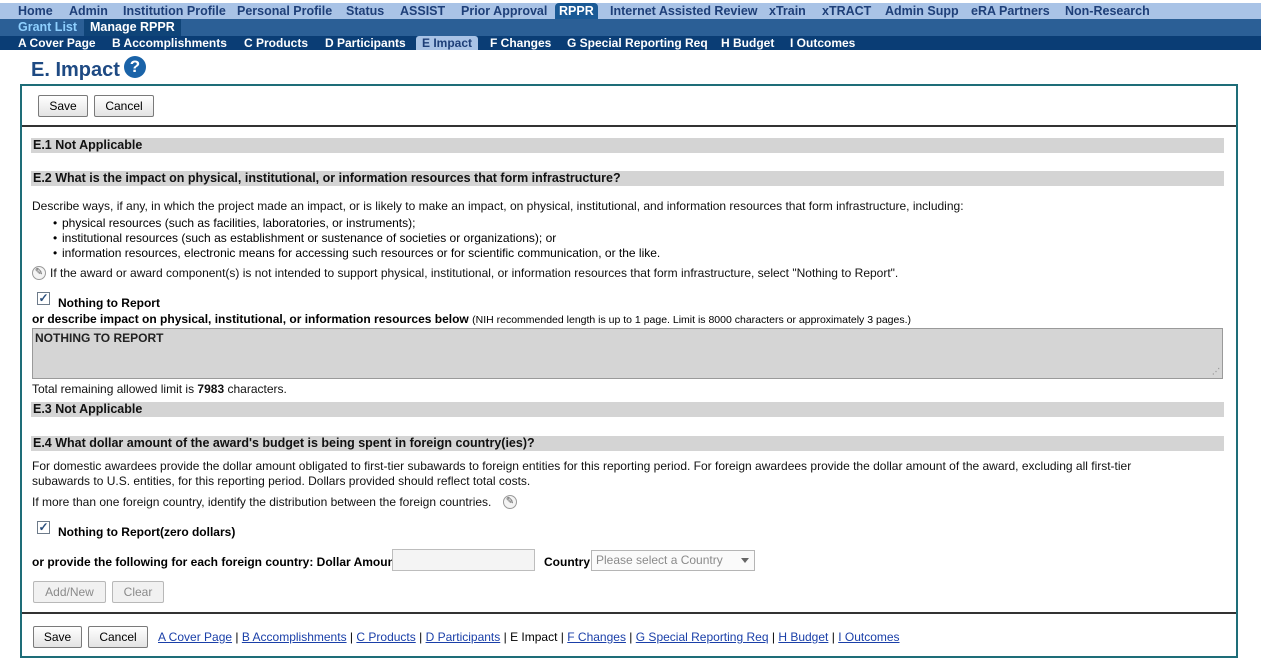 The width and height of the screenshot is (1261, 672). What do you see at coordinates (109, 303) in the screenshot?
I see `nothing-to-report-label: Nothing to Report` at bounding box center [109, 303].